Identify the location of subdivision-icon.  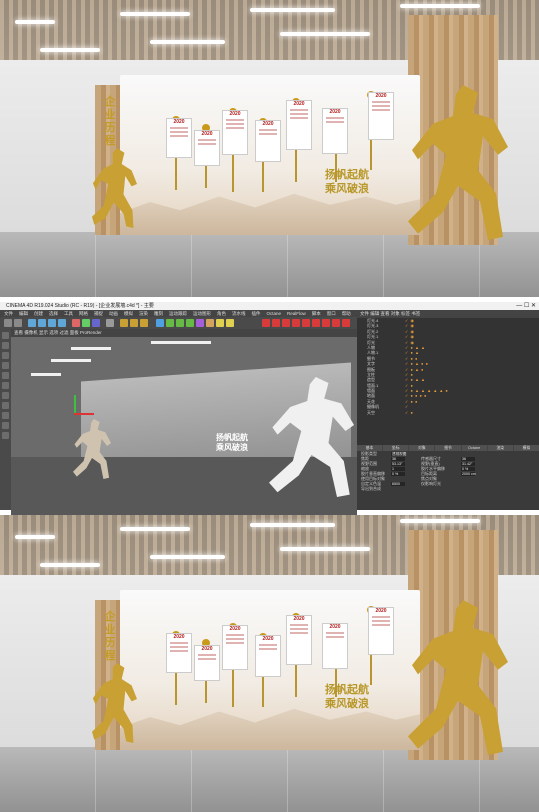
(180, 323).